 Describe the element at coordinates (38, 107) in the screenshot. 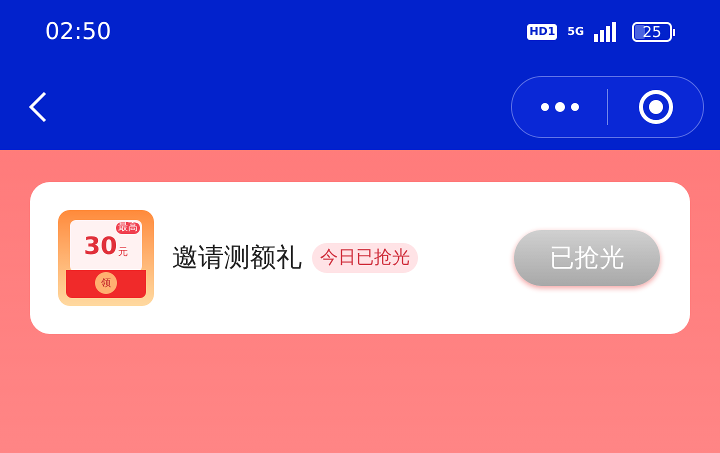

I see `back-icon` at that location.